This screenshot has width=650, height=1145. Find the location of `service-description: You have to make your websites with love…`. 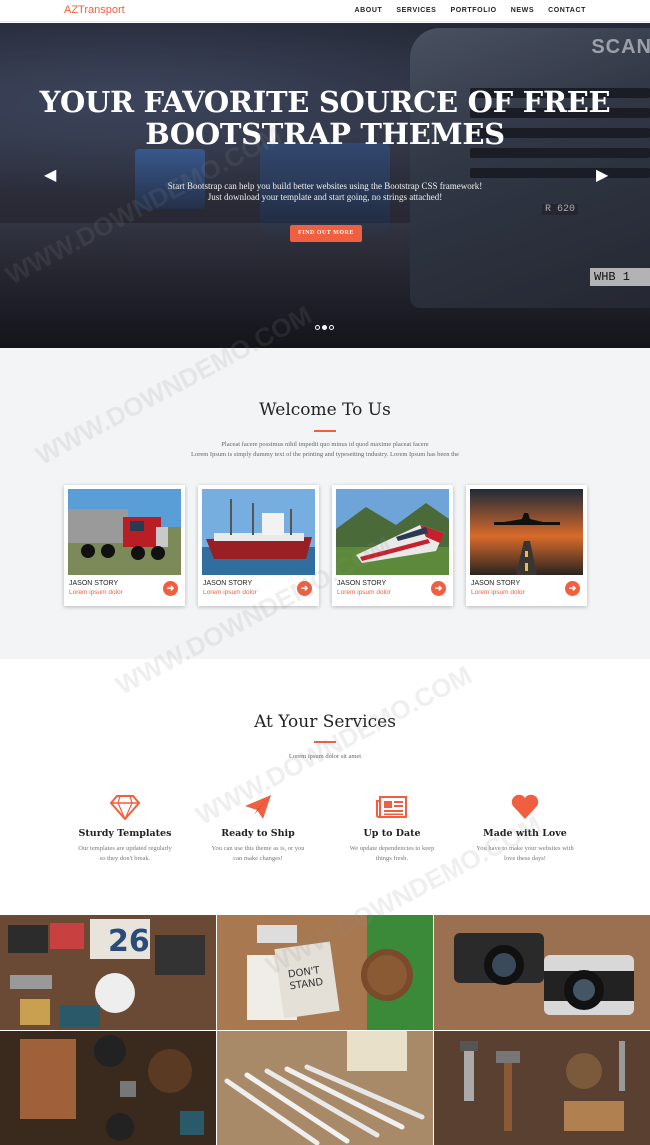

service-description: You have to make your websites with love… is located at coordinates (525, 853).